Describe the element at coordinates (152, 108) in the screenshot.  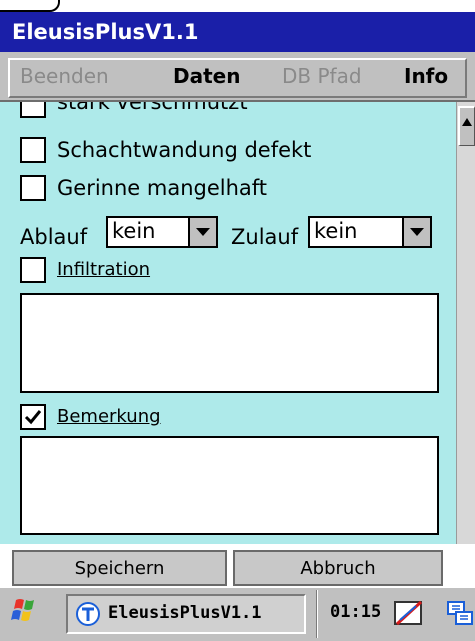
I see `label-stark-verschmutzt: stark verschmutzt` at that location.